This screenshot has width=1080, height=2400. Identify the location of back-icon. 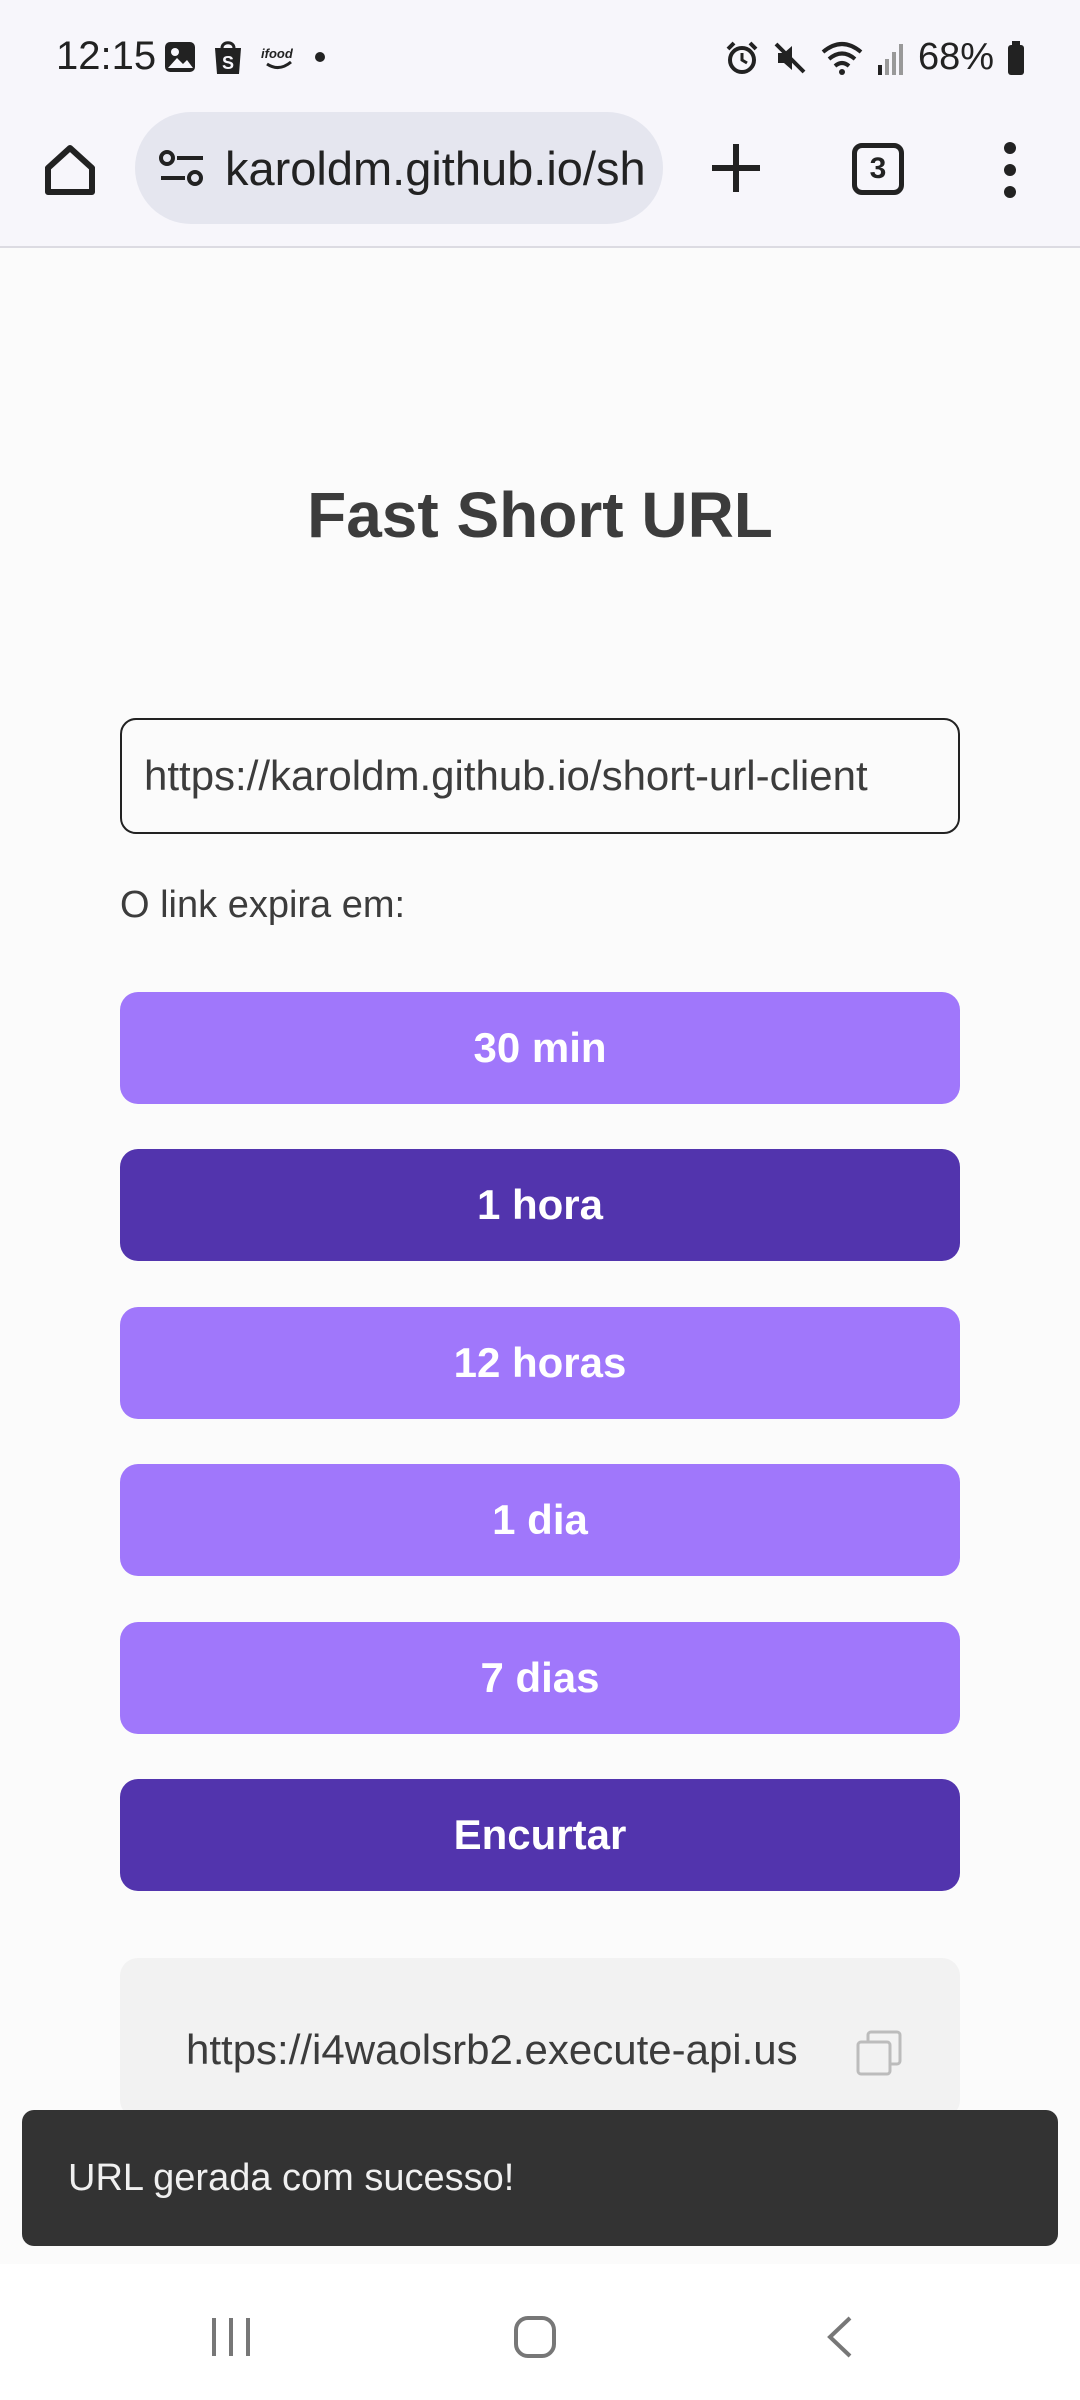
(840, 2337).